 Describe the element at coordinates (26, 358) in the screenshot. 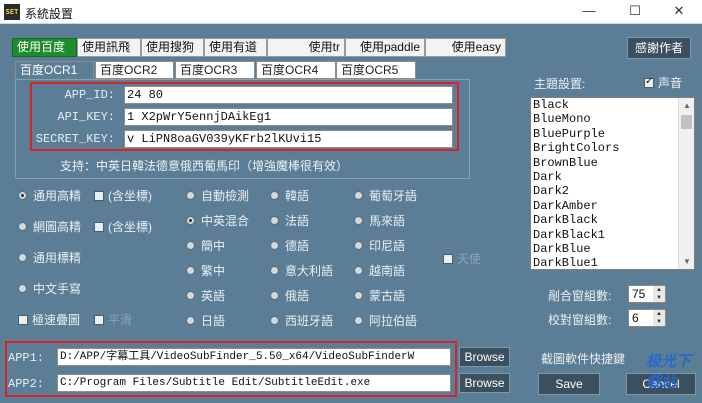

I see `app1-label: APP1:` at that location.